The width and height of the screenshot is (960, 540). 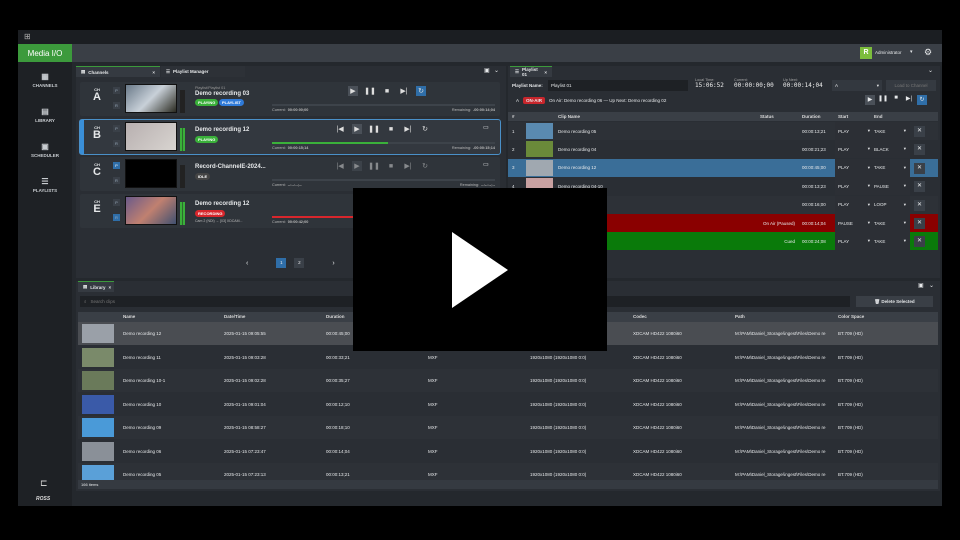 What do you see at coordinates (234, 316) in the screenshot?
I see `col-date-time: Date/Time` at bounding box center [234, 316].